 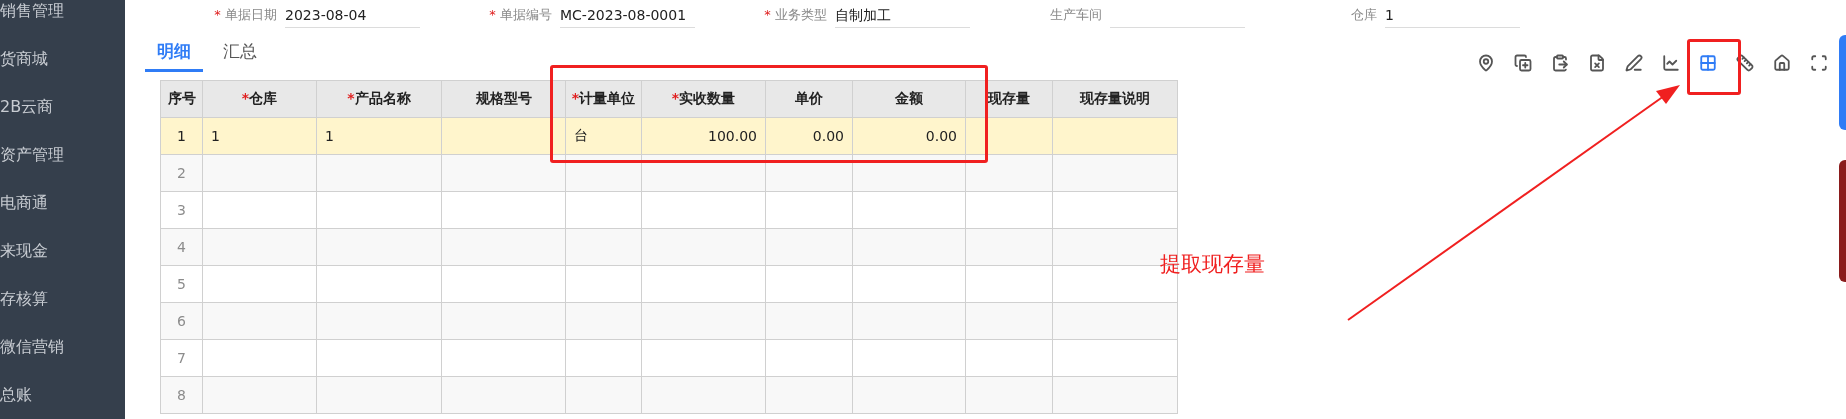 What do you see at coordinates (1819, 63) in the screenshot?
I see `fullscreen-icon` at bounding box center [1819, 63].